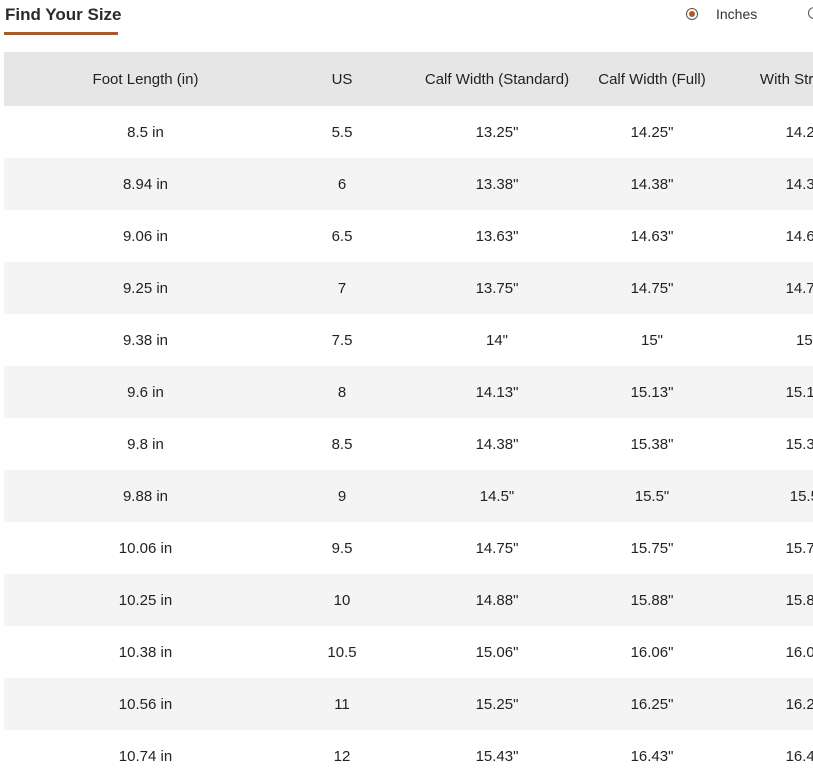 The width and height of the screenshot is (813, 776). I want to click on foot-length-cell: 9.88 in, so click(145, 496).